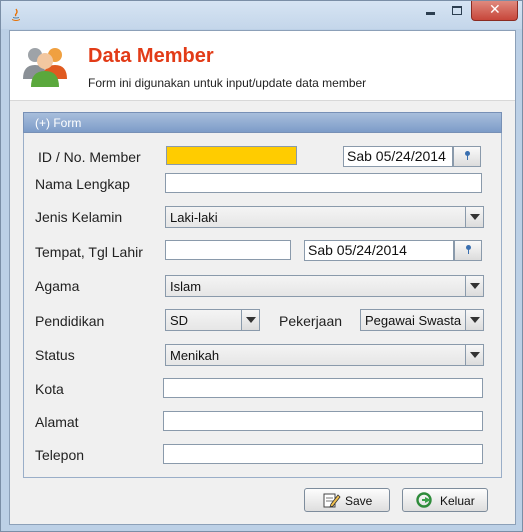  I want to click on agama-label: Agama, so click(57, 286).